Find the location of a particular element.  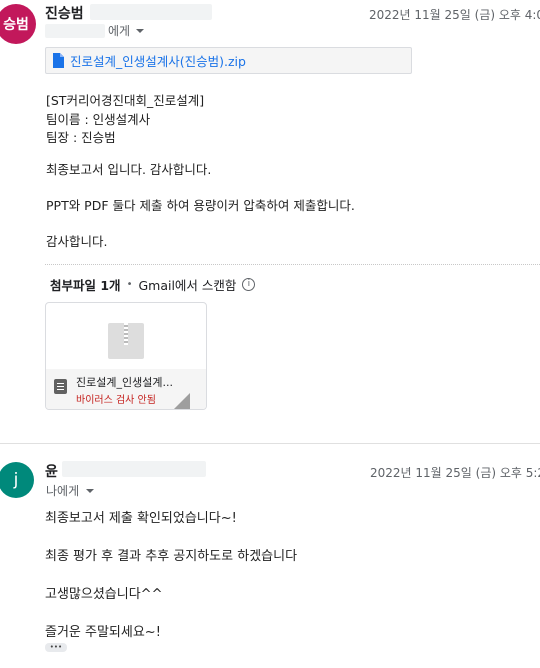

sender-avatar-2: j is located at coordinates (17, 480).